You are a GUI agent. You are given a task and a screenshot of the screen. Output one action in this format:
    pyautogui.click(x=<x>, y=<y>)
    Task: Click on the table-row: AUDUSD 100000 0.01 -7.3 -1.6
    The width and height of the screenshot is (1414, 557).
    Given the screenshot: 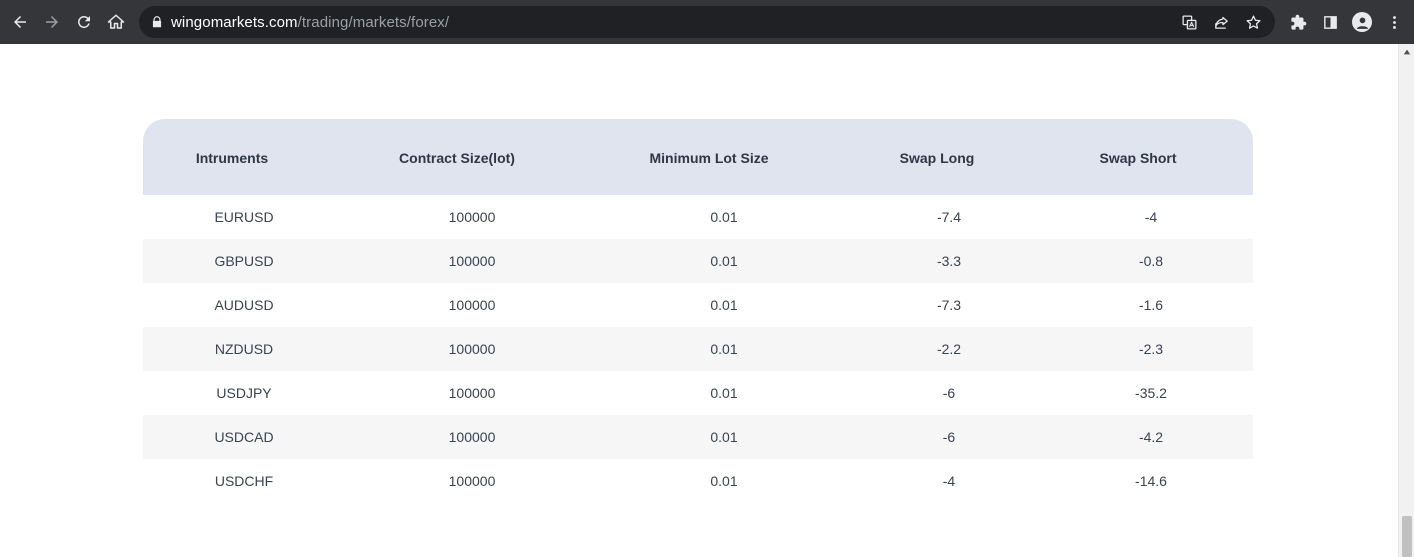 What is the action you would take?
    pyautogui.click(x=698, y=305)
    